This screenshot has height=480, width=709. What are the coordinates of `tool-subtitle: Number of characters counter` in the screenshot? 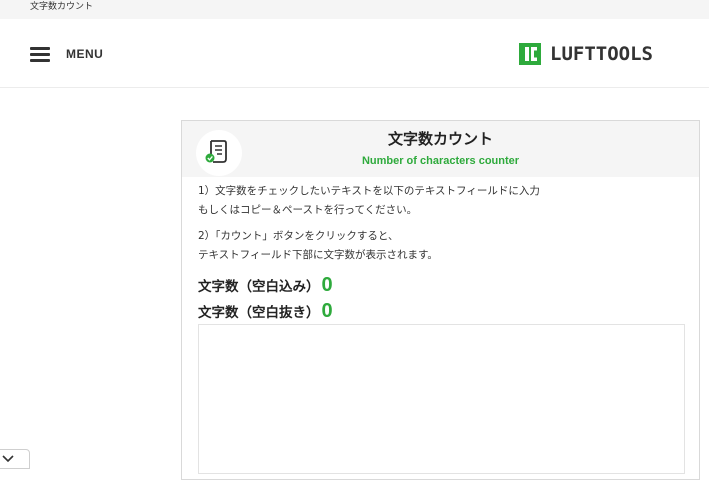 It's located at (440, 161).